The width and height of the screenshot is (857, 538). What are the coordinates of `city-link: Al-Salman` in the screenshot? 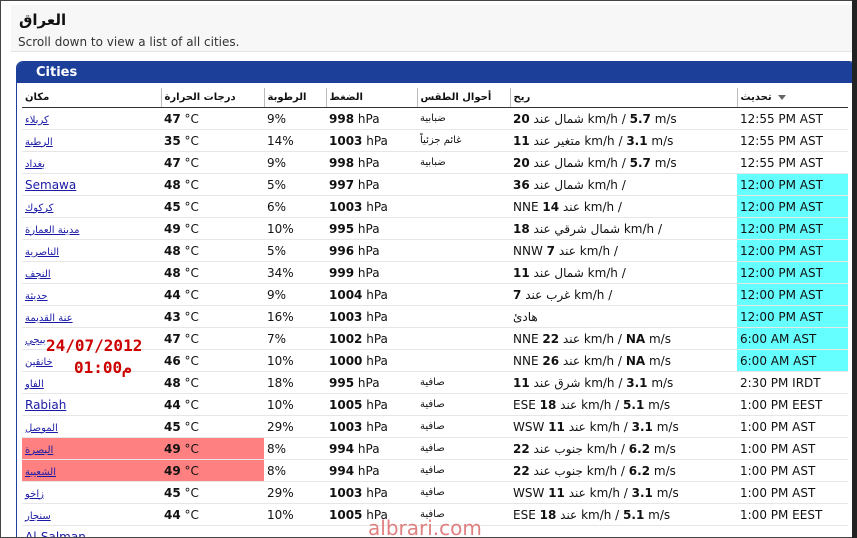 It's located at (55, 534).